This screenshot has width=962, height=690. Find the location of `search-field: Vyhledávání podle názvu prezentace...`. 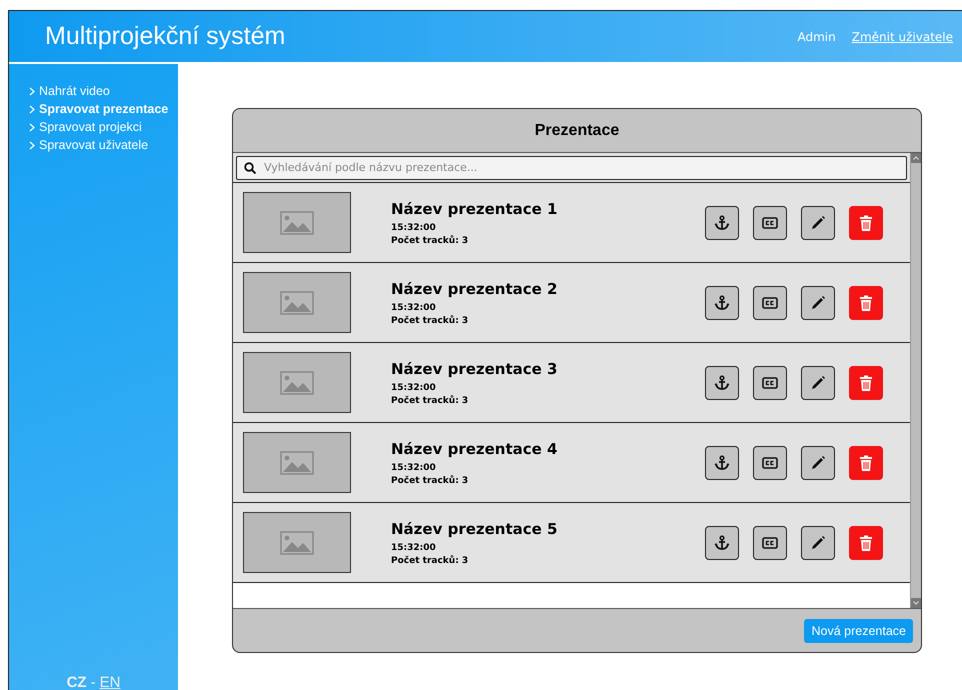

search-field: Vyhledávání podle názvu prezentace... is located at coordinates (571, 168).